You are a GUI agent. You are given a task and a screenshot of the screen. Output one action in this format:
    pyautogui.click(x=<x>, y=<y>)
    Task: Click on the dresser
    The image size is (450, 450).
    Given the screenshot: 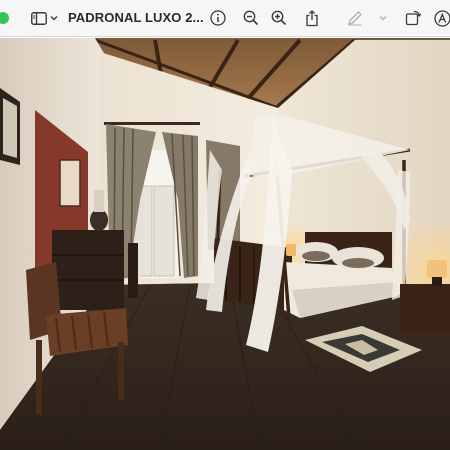 What is the action you would take?
    pyautogui.click(x=88, y=270)
    